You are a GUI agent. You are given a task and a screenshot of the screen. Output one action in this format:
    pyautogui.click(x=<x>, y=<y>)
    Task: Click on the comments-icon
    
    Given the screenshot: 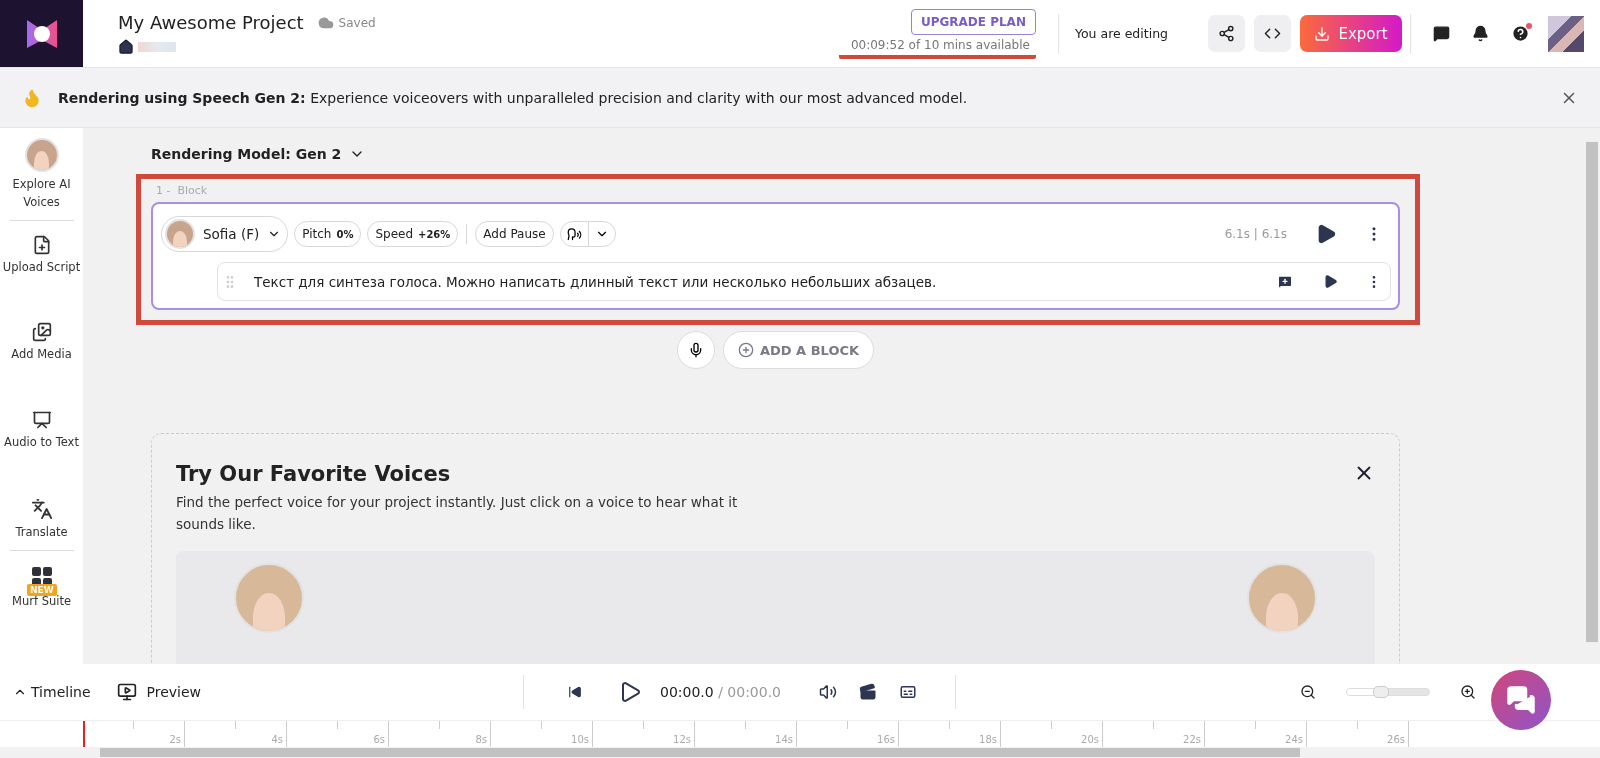 What is the action you would take?
    pyautogui.click(x=1441, y=33)
    